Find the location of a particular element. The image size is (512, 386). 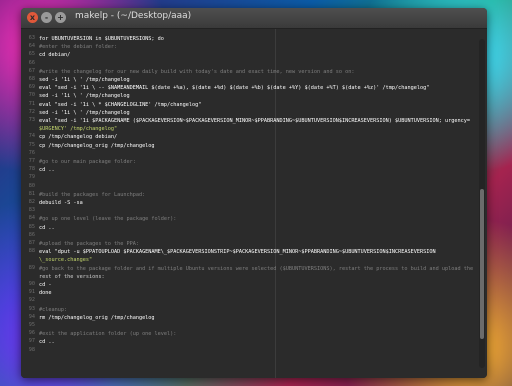

code-line: debuild -S -sa is located at coordinates (257, 203).